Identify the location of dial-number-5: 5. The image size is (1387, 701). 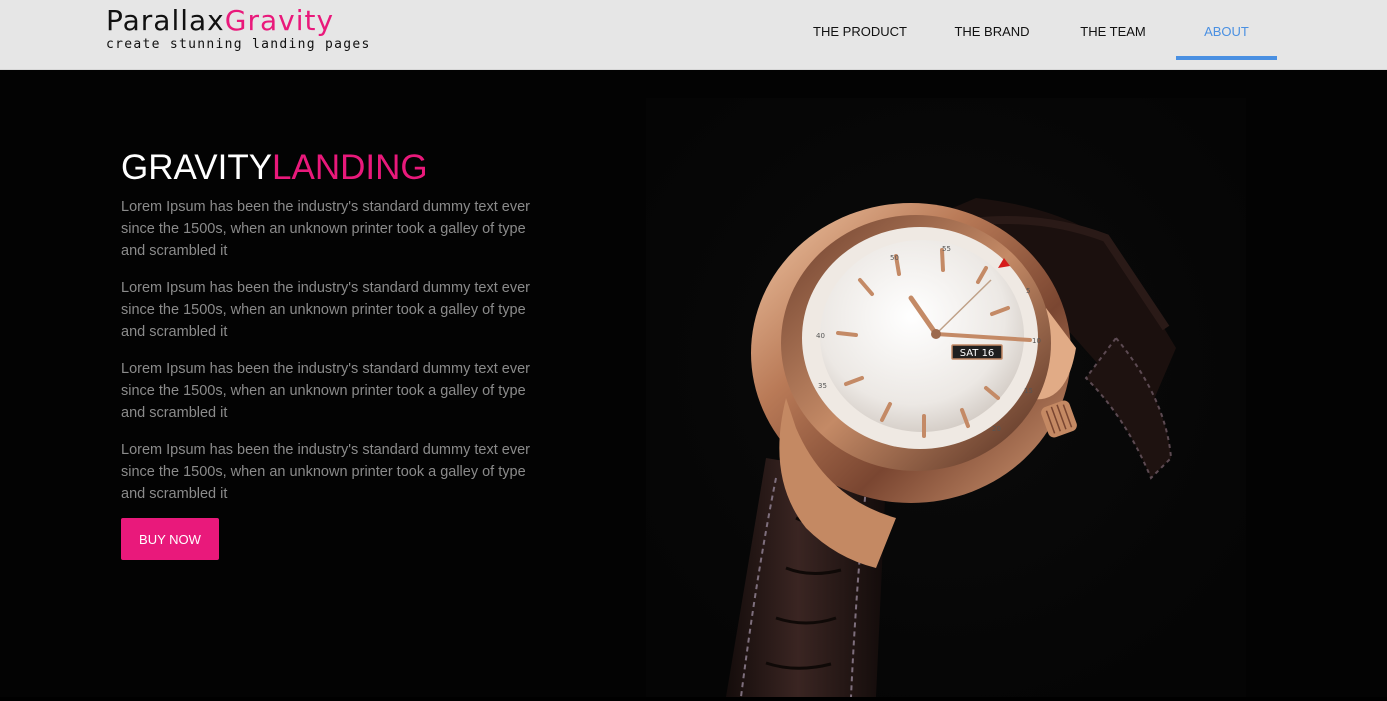
(1028, 291).